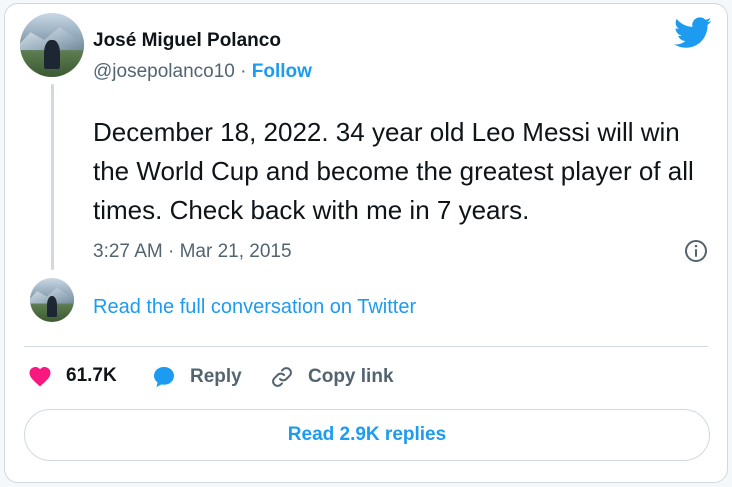 The width and height of the screenshot is (732, 487). I want to click on tweet-timestamp: 3:27 AM · Mar 21, 2015, so click(192, 252).